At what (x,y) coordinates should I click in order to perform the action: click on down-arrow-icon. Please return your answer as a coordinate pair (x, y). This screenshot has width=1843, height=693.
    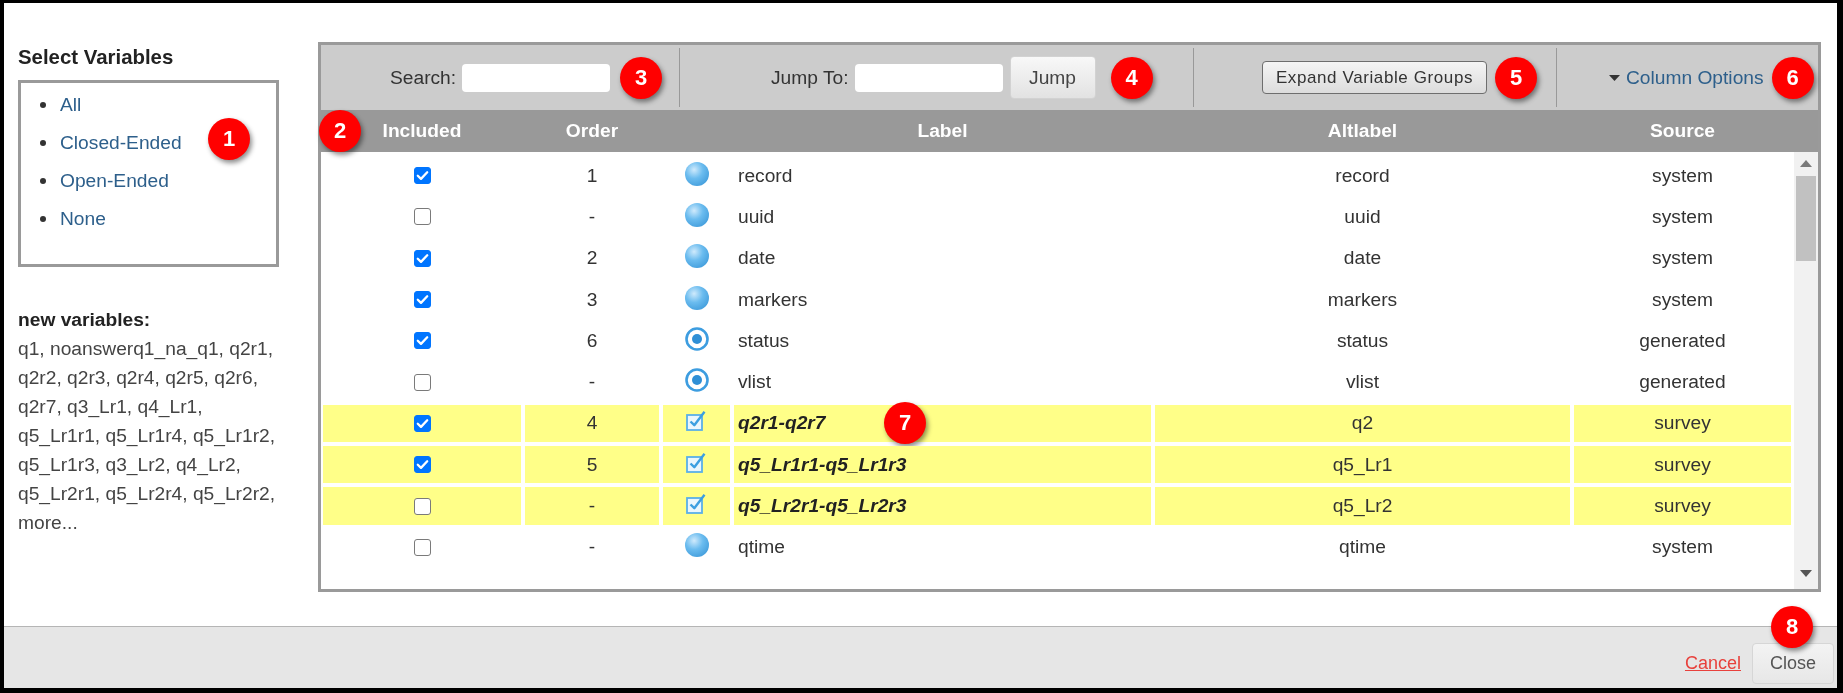
    Looking at the image, I should click on (1806, 573).